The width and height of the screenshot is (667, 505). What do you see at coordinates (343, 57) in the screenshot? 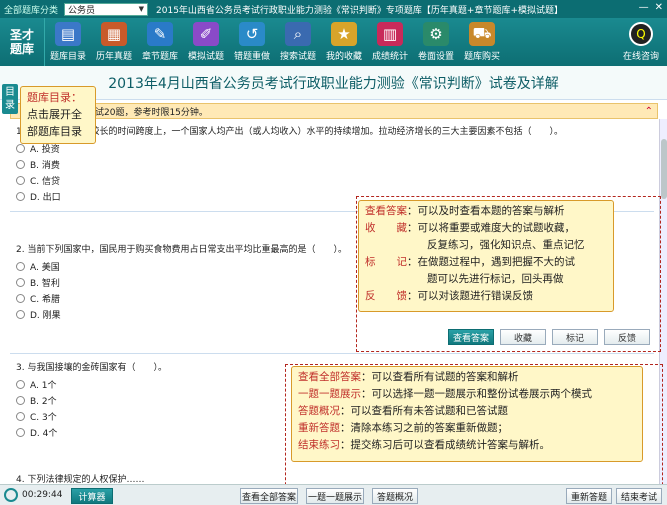
I see `toolbar-label: 我的收藏` at bounding box center [343, 57].